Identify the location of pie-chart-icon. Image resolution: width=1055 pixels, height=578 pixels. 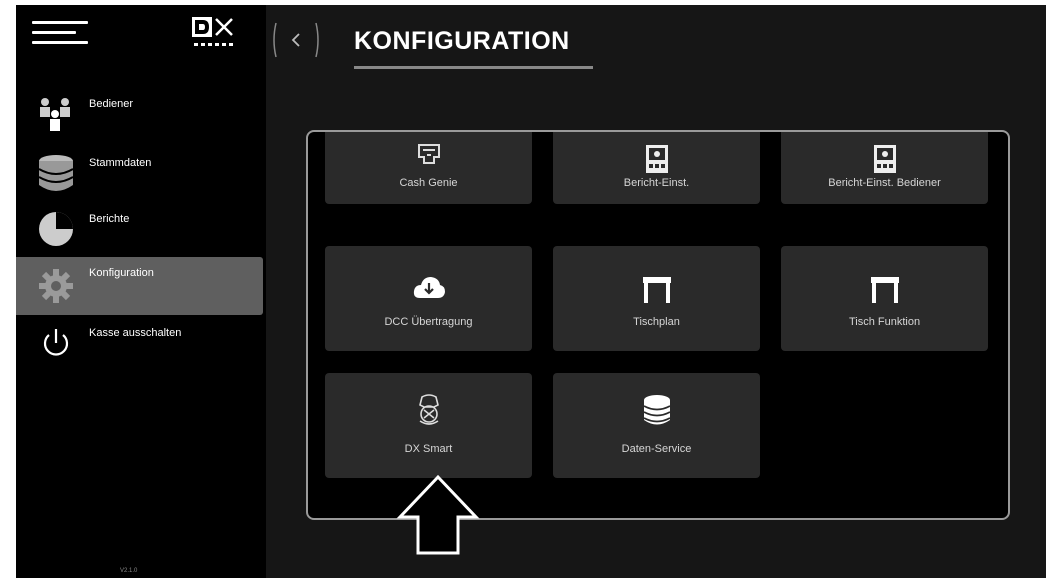
(56, 229).